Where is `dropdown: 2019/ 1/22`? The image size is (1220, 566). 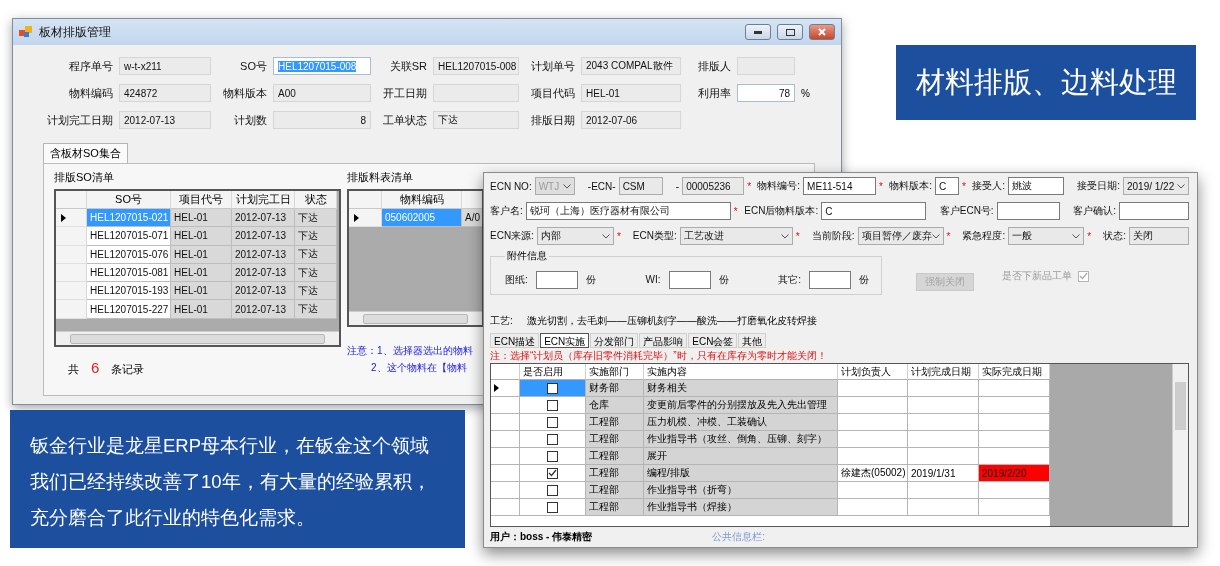
dropdown: 2019/ 1/22 is located at coordinates (1155, 186).